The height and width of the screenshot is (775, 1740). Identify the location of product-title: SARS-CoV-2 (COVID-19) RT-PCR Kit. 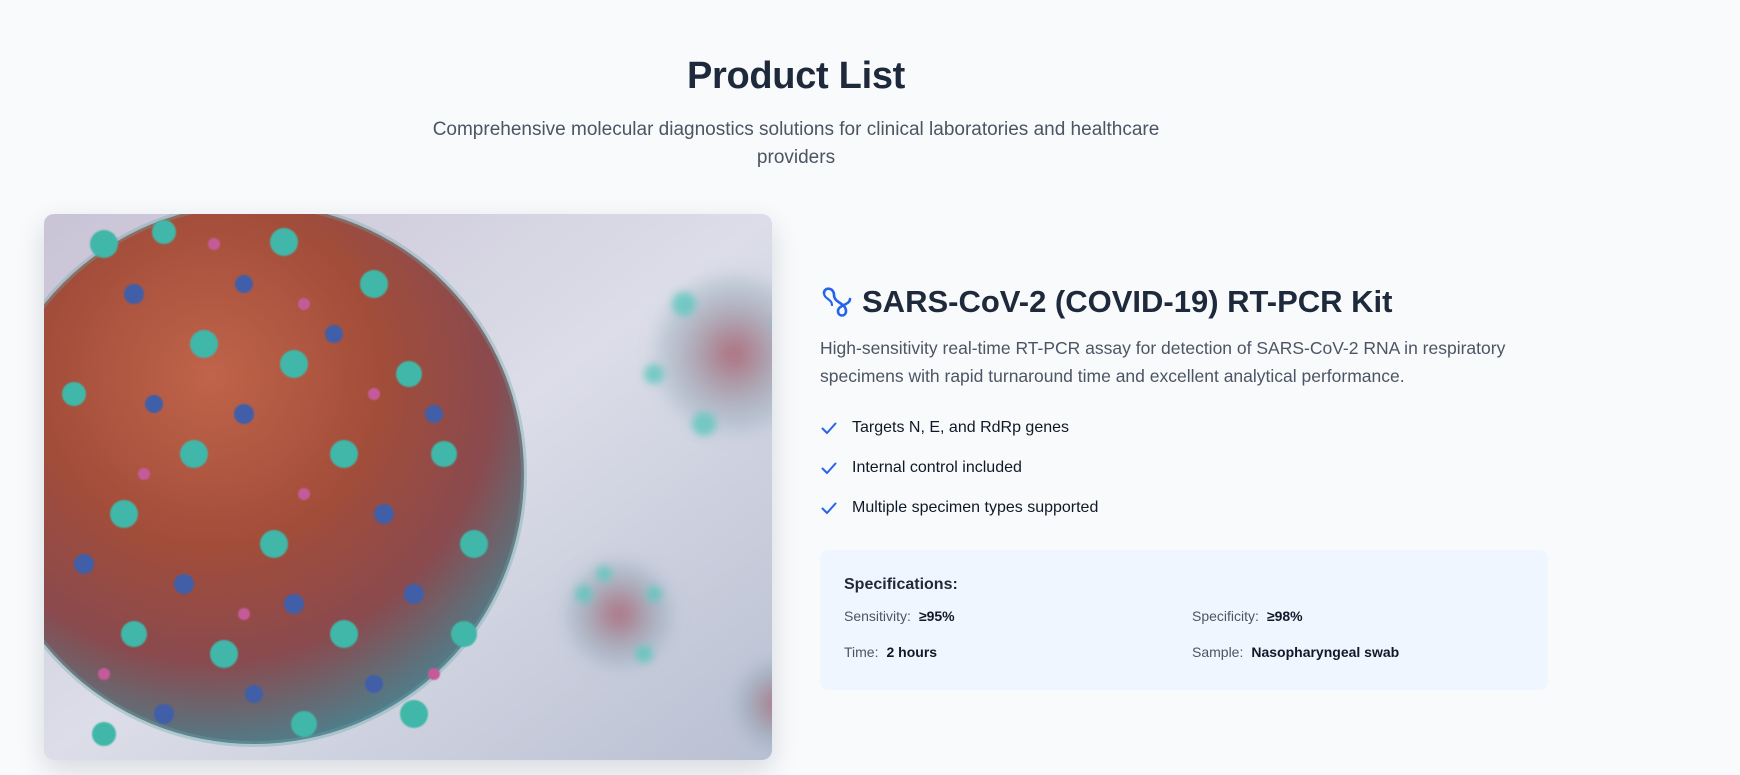
(1184, 302).